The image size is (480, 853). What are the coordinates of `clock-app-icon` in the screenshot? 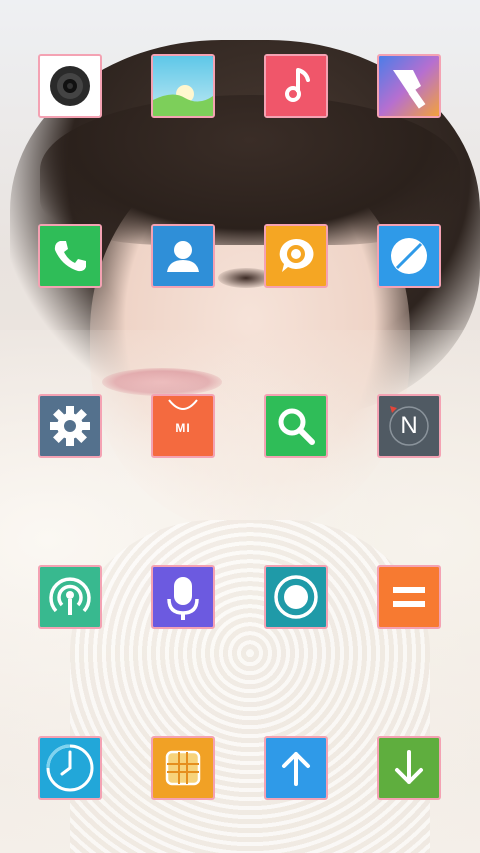 It's located at (70, 768).